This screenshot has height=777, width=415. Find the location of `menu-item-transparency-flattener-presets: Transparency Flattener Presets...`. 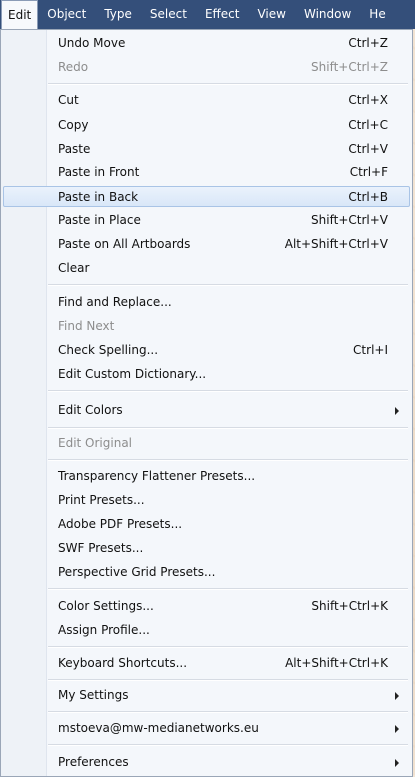

menu-item-transparency-flattener-presets: Transparency Flattener Presets... is located at coordinates (206, 476).